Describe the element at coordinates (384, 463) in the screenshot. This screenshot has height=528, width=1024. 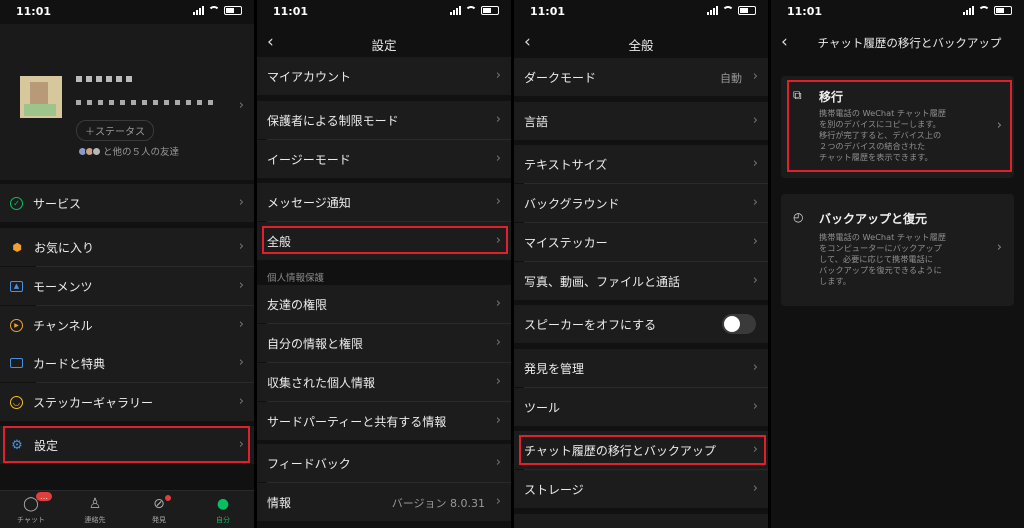
I see `row-feedback: フィードバック ›` at that location.